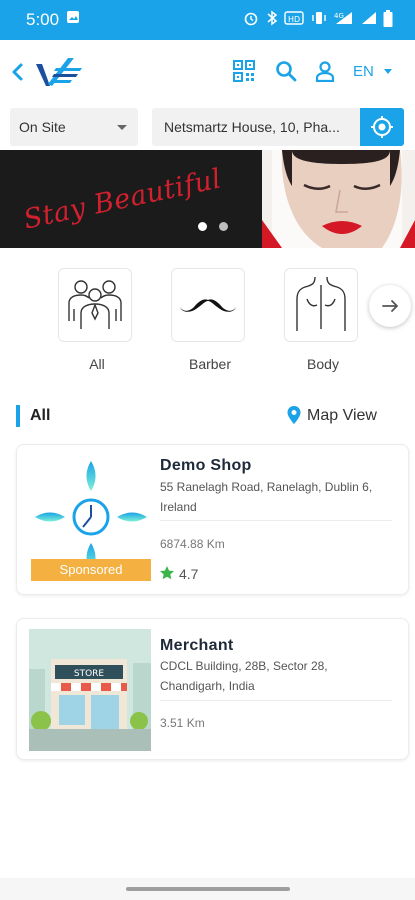 The image size is (415, 900). I want to click on category-next-button, so click(390, 306).